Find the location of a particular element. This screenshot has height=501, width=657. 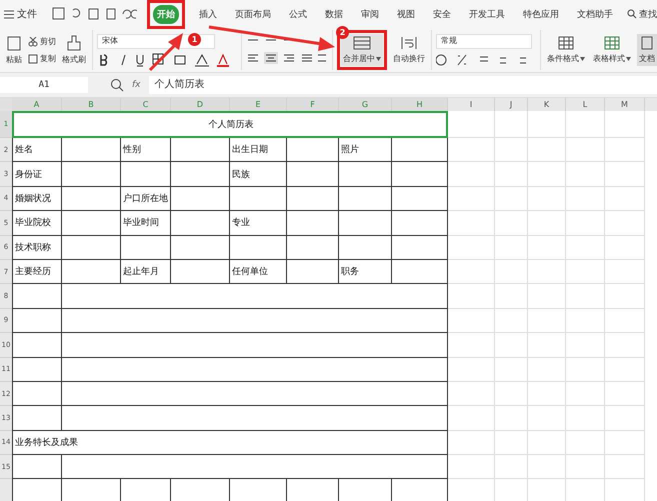

merge-cells-icon is located at coordinates (362, 43).